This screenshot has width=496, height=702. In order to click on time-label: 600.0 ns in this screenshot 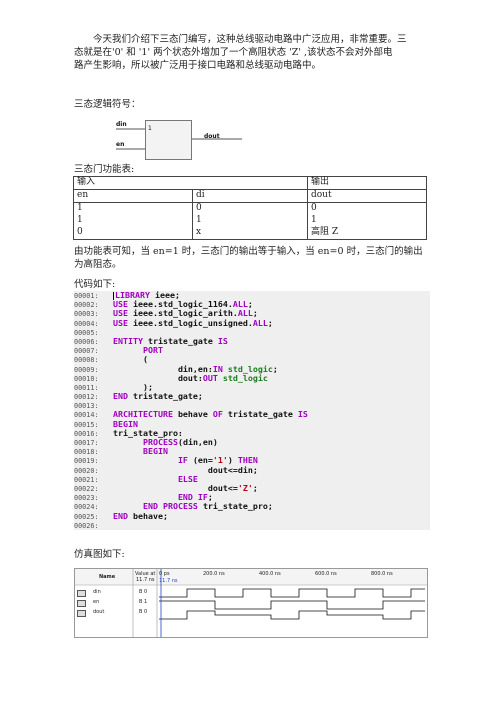, I will do `click(326, 574)`.